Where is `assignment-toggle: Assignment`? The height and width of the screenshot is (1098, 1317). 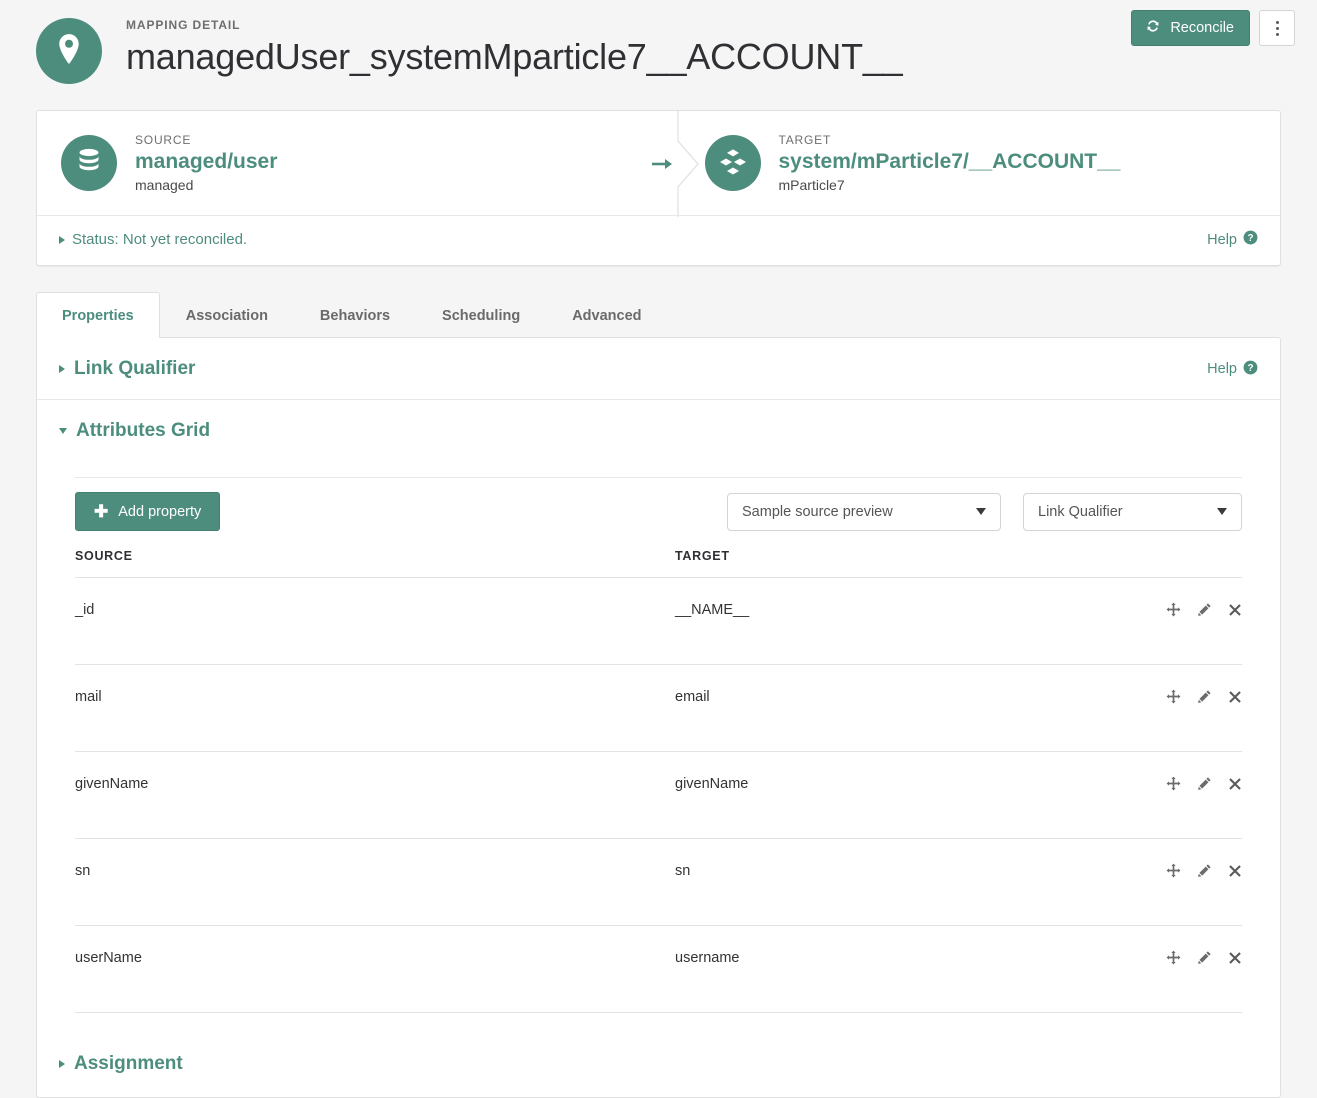 assignment-toggle: Assignment is located at coordinates (658, 1064).